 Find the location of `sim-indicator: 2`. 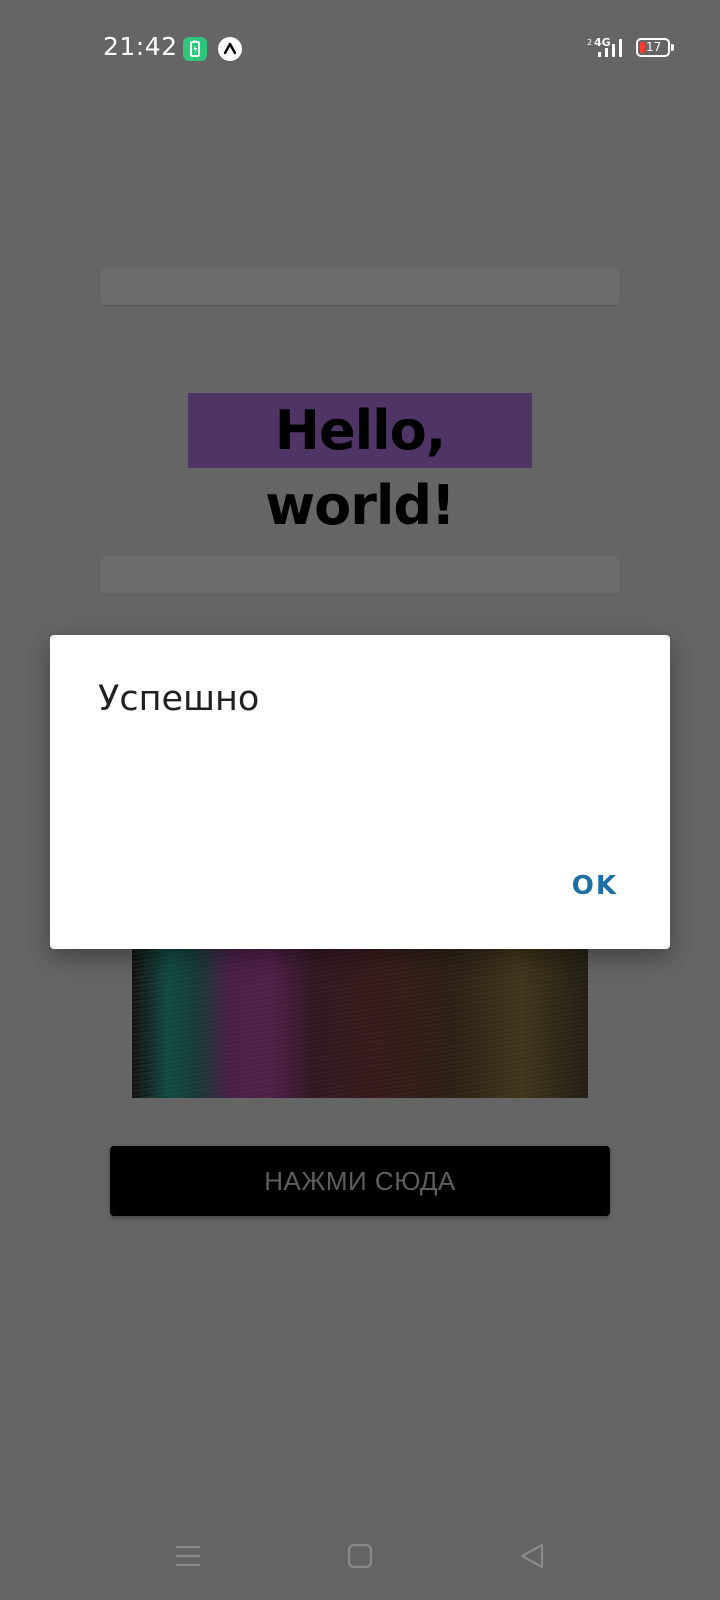

sim-indicator: 2 is located at coordinates (590, 42).